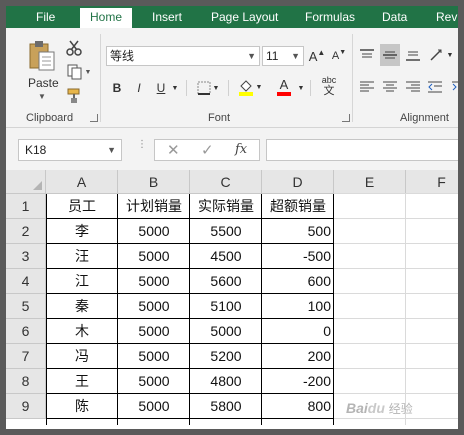  Describe the element at coordinates (26, 256) in the screenshot. I see `row-header-3: 3` at that location.